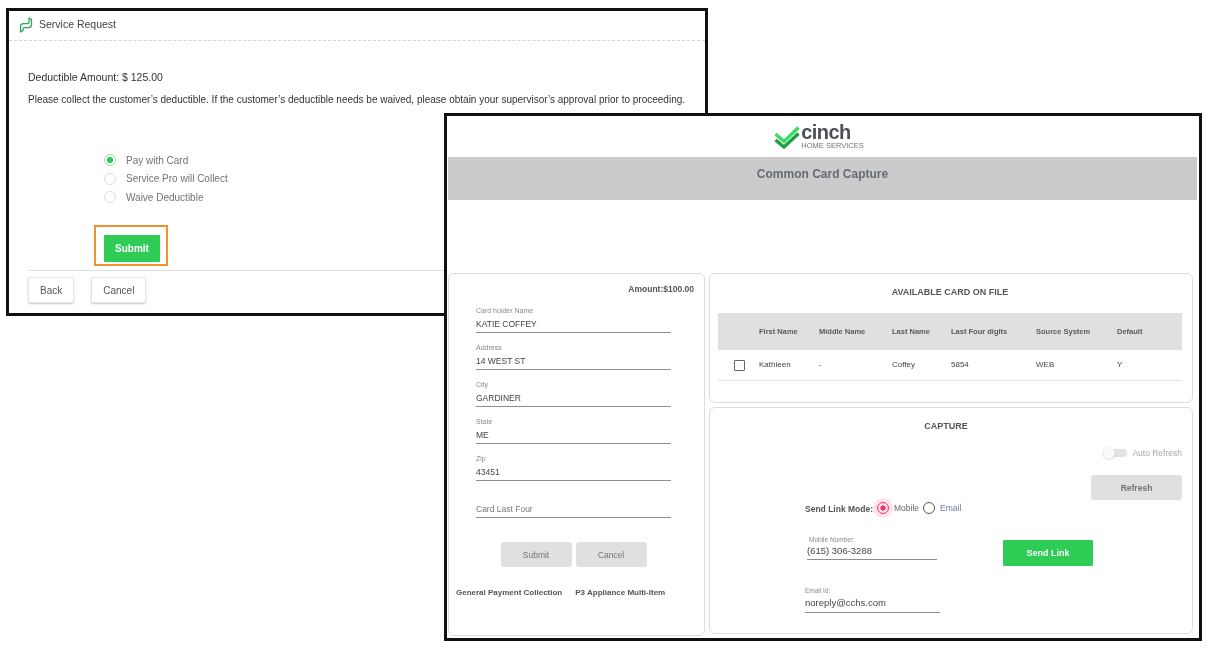 The image size is (1211, 649). Describe the element at coordinates (960, 365) in the screenshot. I see `table-cell: 5854` at that location.